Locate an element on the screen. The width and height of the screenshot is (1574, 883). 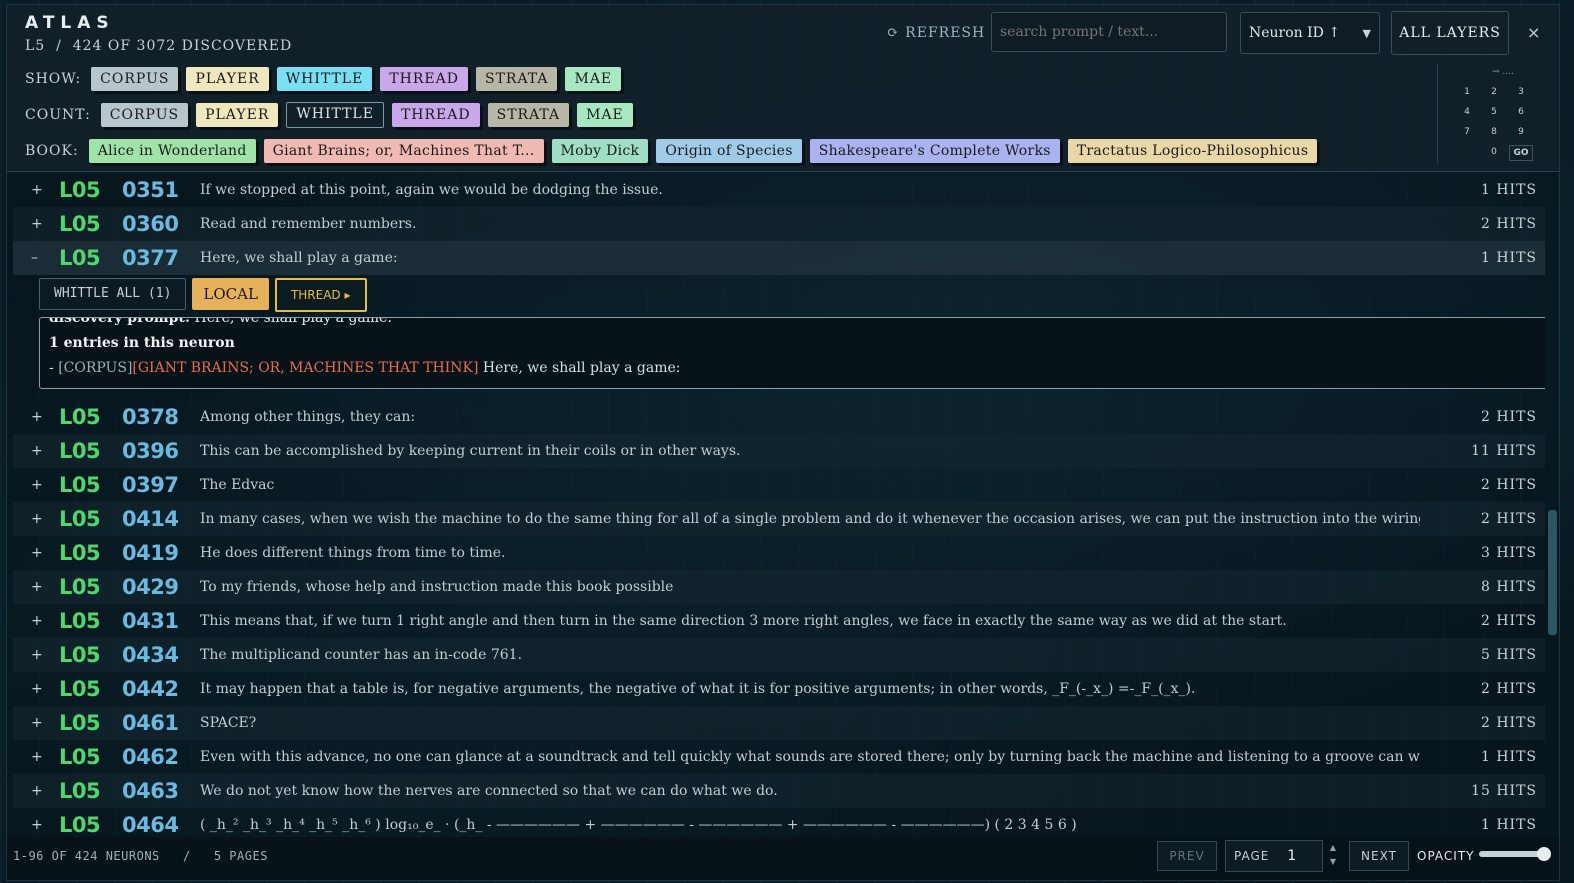
keypad-go-button: GO is located at coordinates (1521, 153).